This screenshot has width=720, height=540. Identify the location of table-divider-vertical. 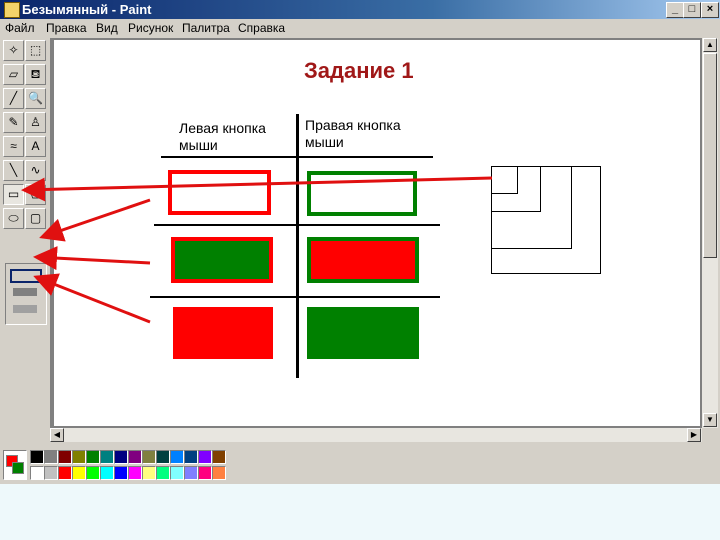
(297, 246).